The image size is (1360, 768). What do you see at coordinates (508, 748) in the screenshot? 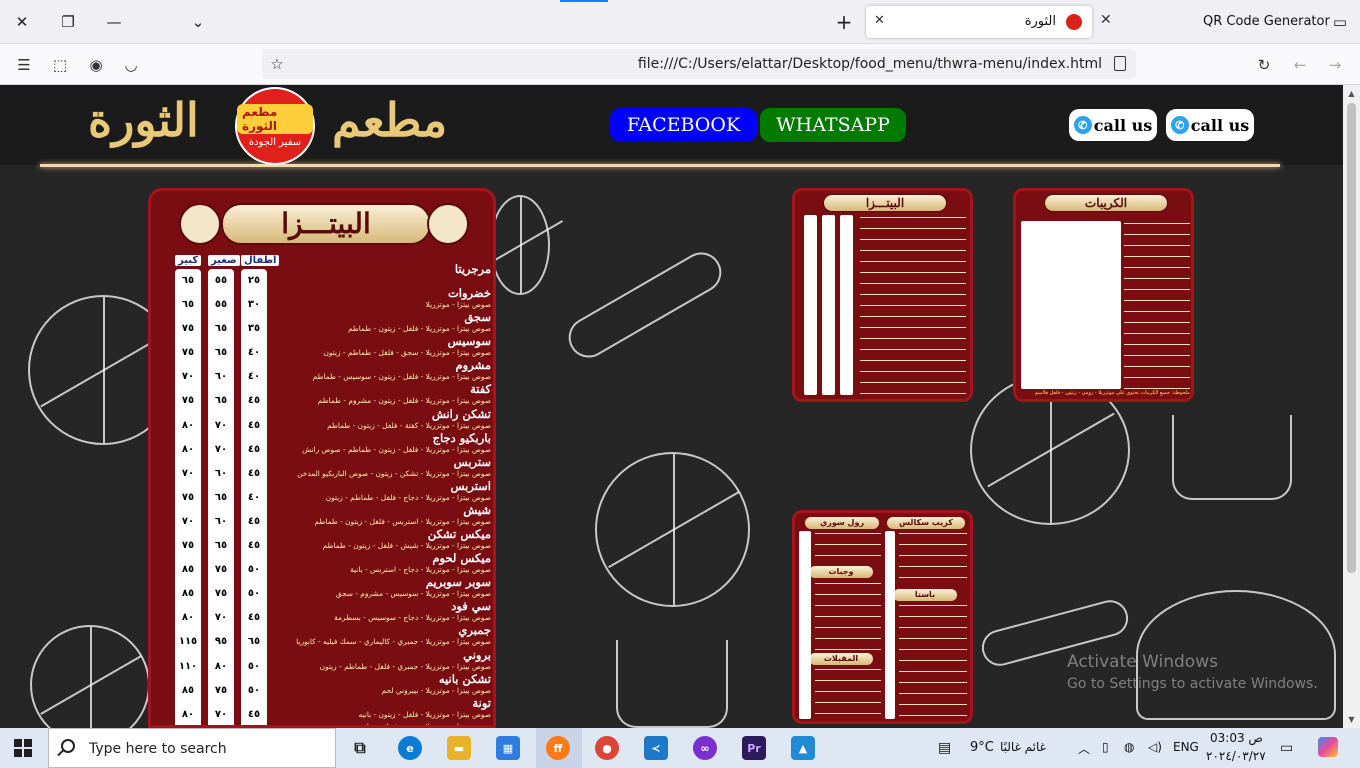
I see `store-icon: ▦` at bounding box center [508, 748].